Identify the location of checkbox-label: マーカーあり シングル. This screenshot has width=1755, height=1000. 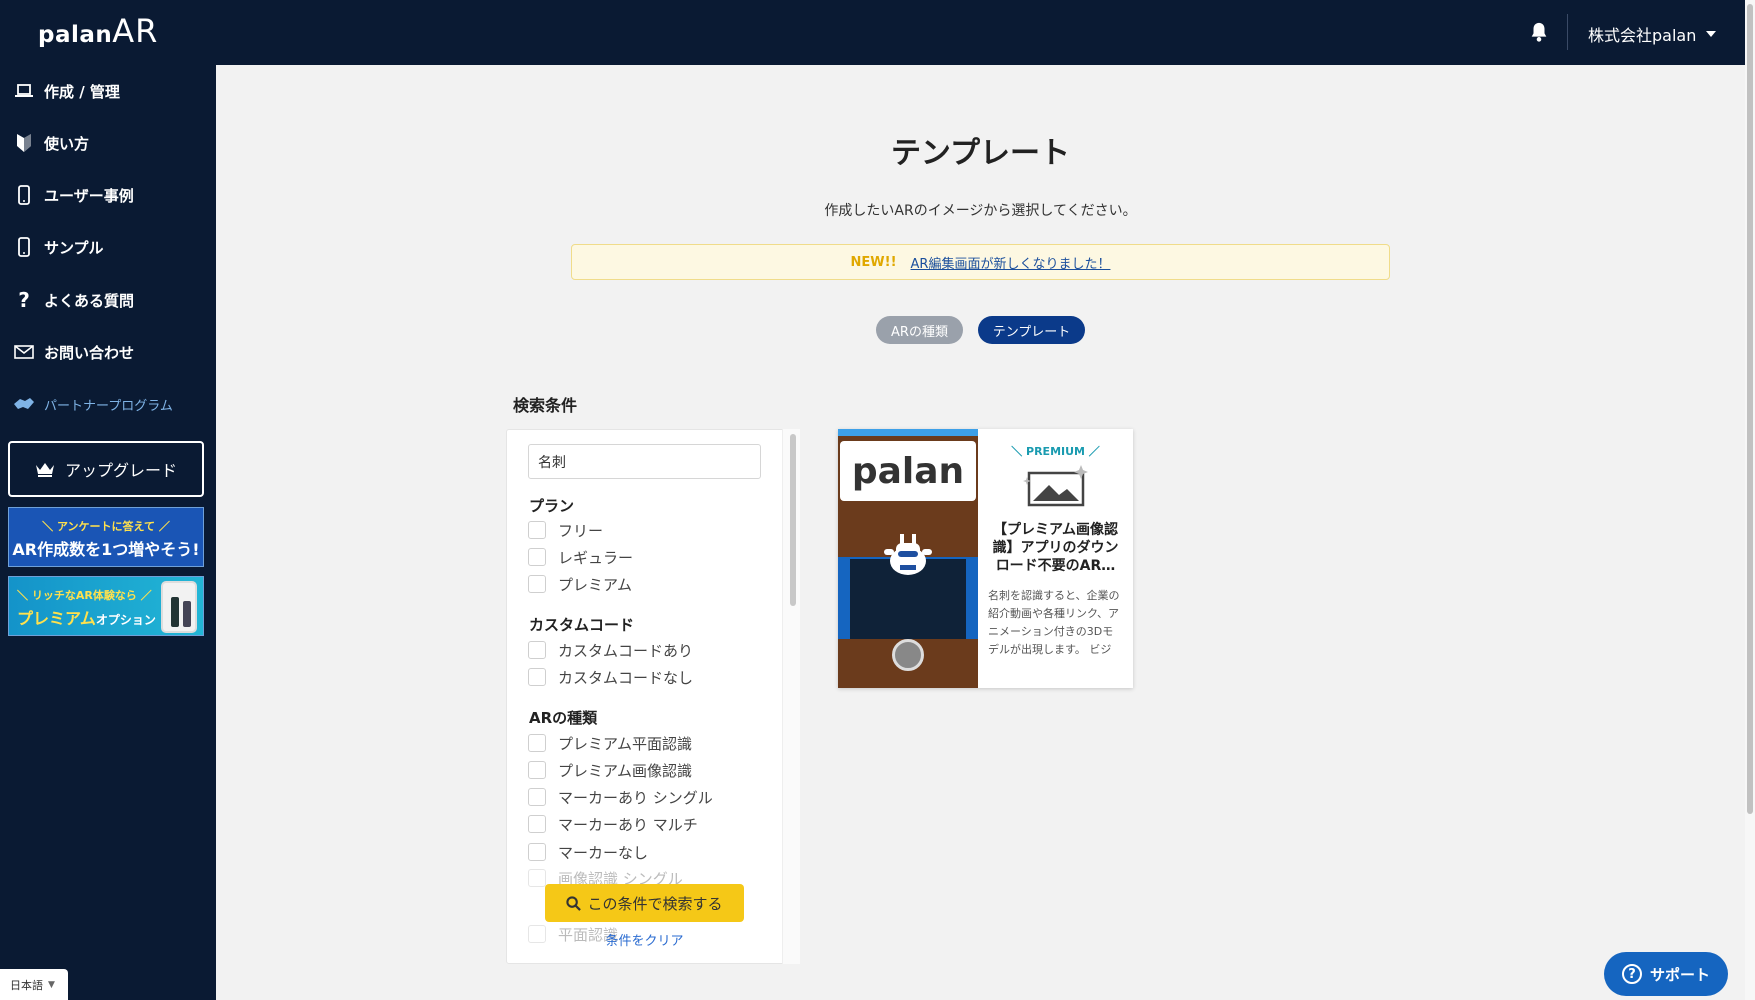
(635, 797).